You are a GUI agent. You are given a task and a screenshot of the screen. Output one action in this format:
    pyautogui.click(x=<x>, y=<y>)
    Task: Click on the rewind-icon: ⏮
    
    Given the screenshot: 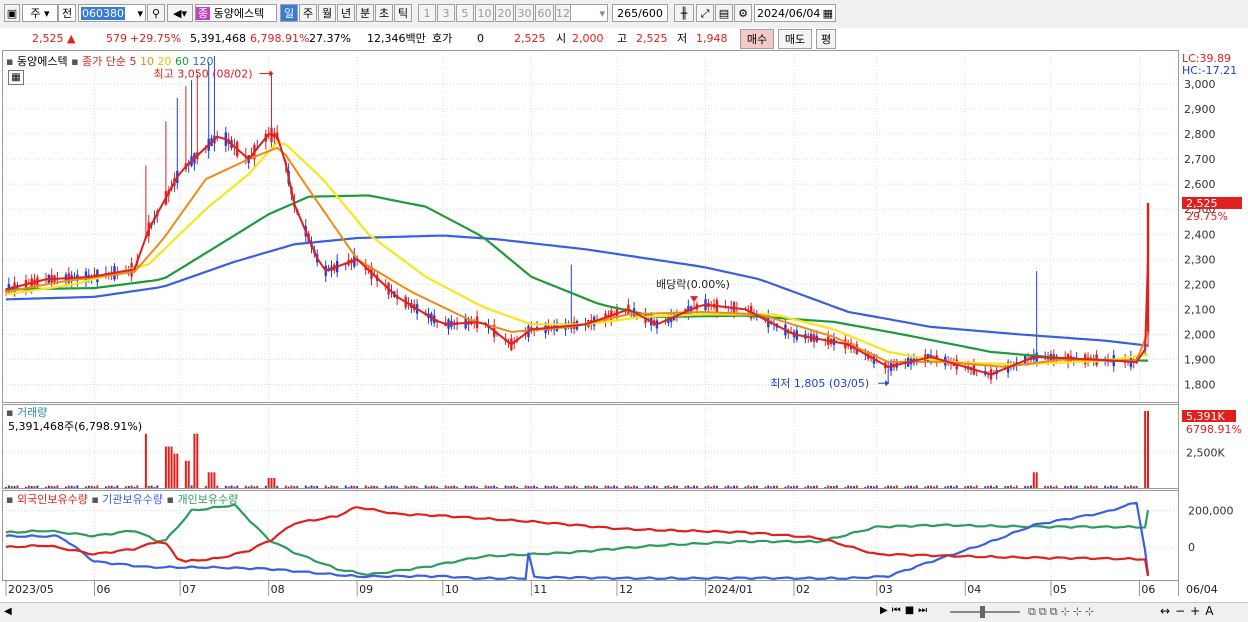 What is the action you would take?
    pyautogui.click(x=898, y=610)
    